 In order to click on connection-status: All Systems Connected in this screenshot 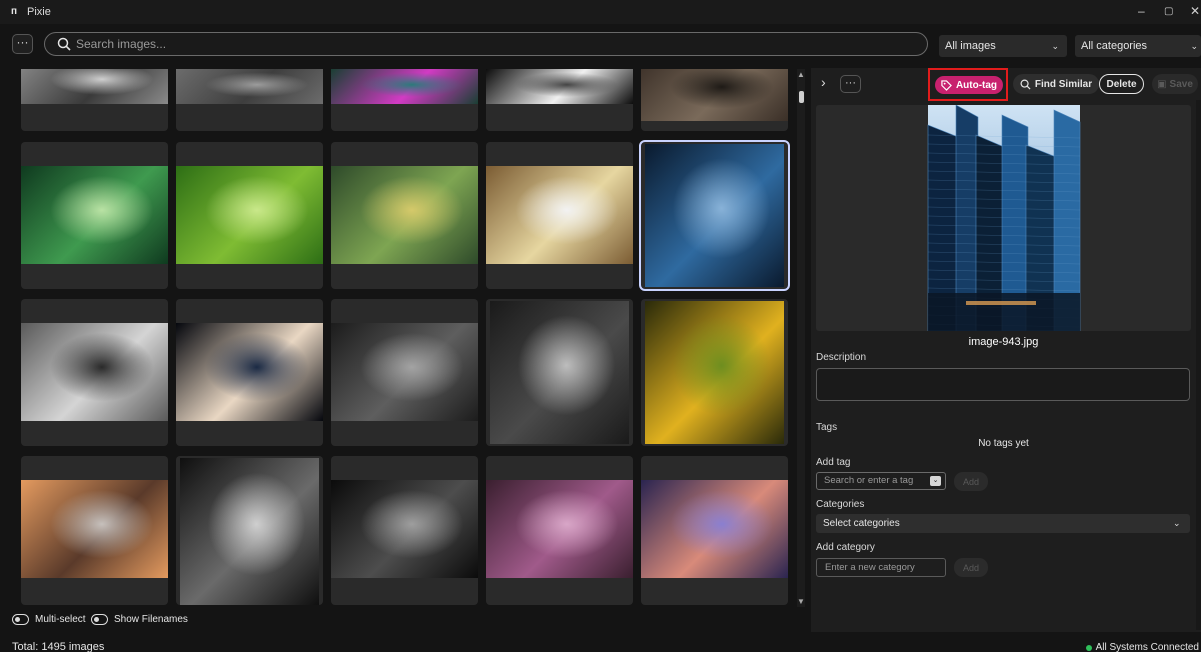, I will do `click(1142, 647)`.